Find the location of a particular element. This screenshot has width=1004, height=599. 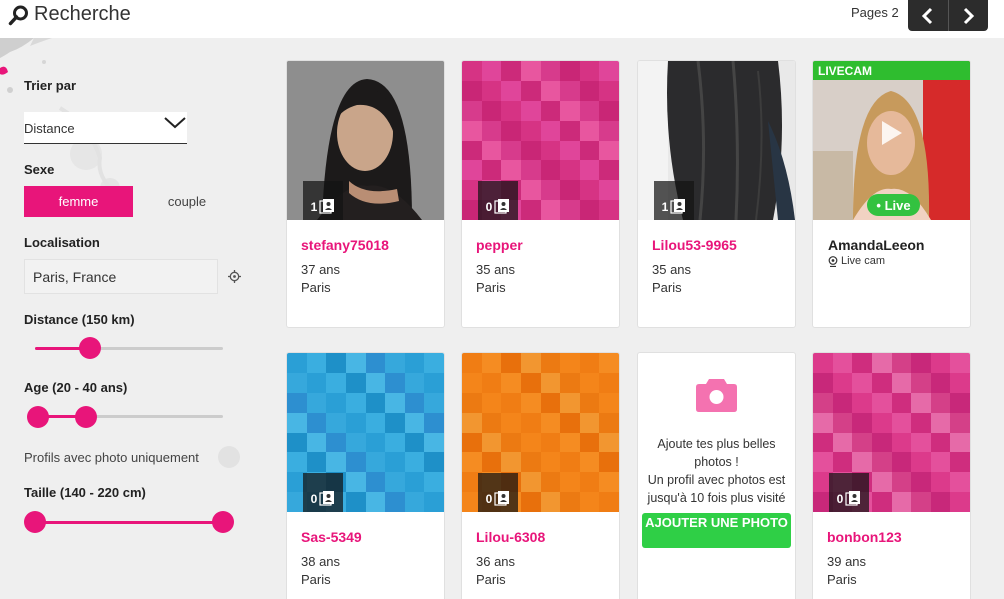

page-title-group: Recherche is located at coordinates (69, 14).